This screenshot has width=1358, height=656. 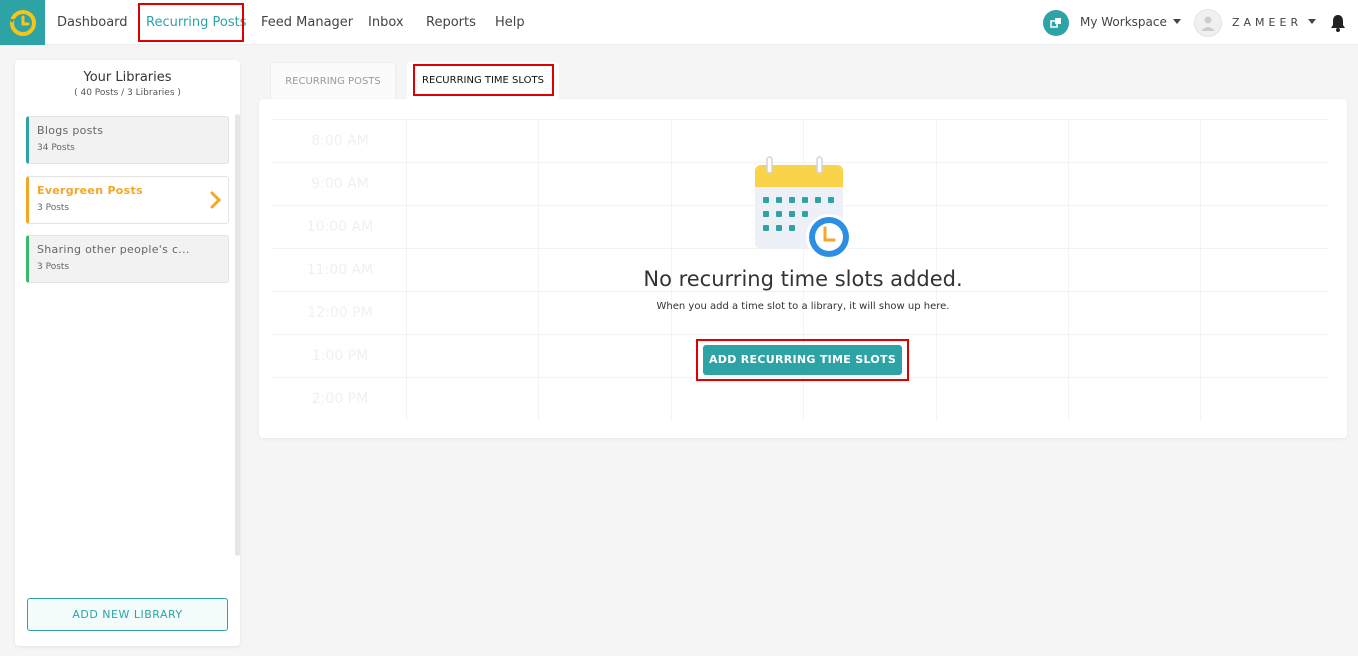 What do you see at coordinates (802, 360) in the screenshot?
I see `add-recurring-time-slots-button: ADD RECURRING TIME SLOTS` at bounding box center [802, 360].